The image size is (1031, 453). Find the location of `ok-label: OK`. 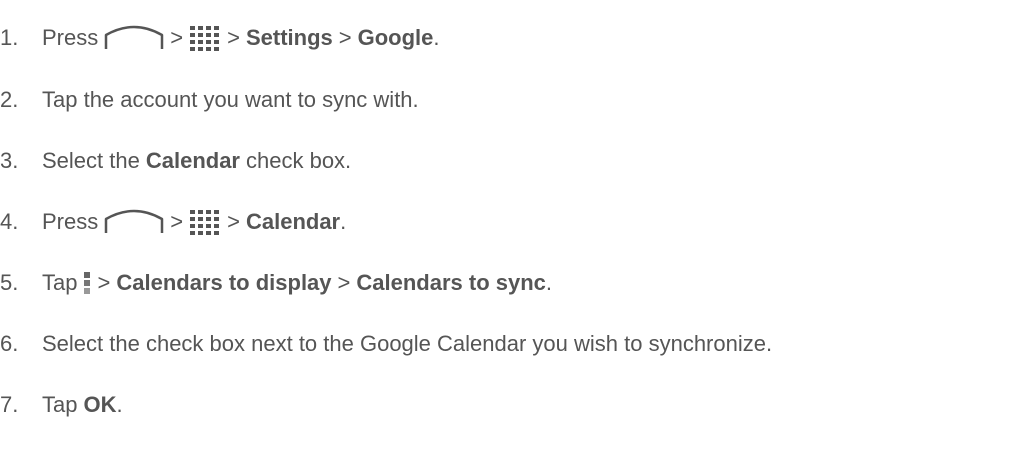

ok-label: OK is located at coordinates (100, 404).